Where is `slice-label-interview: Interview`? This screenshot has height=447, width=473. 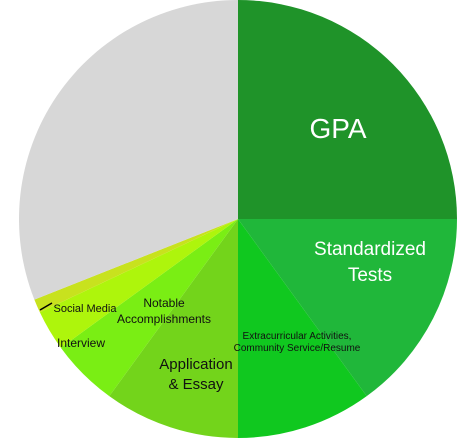 slice-label-interview: Interview is located at coordinates (81, 343).